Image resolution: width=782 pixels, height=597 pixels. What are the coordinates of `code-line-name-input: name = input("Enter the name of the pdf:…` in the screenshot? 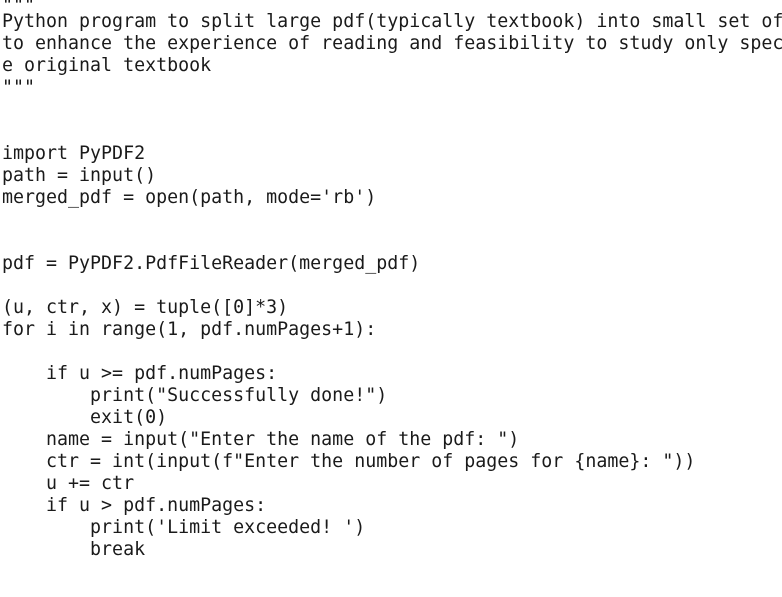 It's located at (261, 439).